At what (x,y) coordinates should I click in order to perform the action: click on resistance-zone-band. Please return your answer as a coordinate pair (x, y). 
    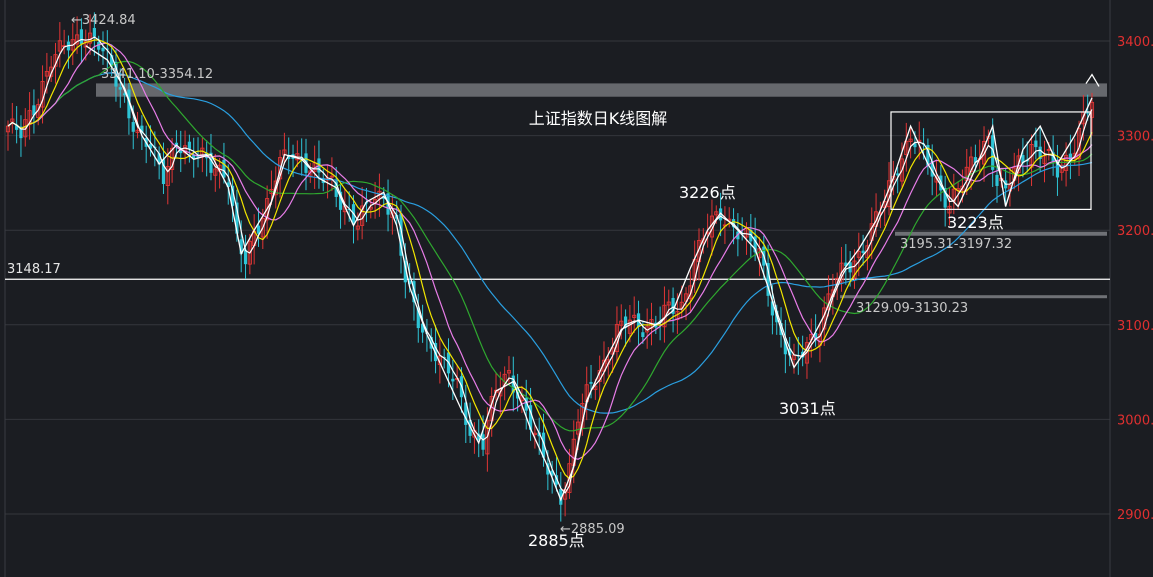
    Looking at the image, I should click on (601, 90).